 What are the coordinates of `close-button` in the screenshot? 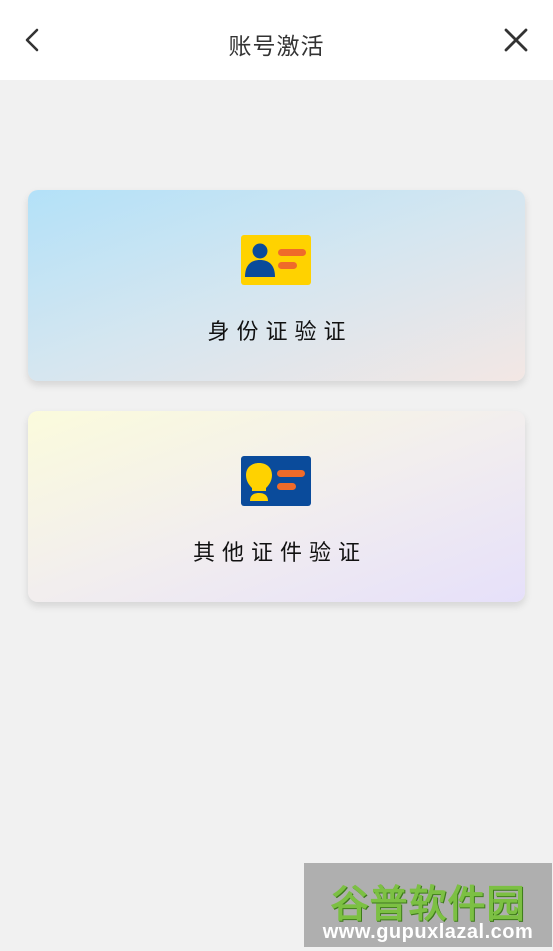 It's located at (516, 40).